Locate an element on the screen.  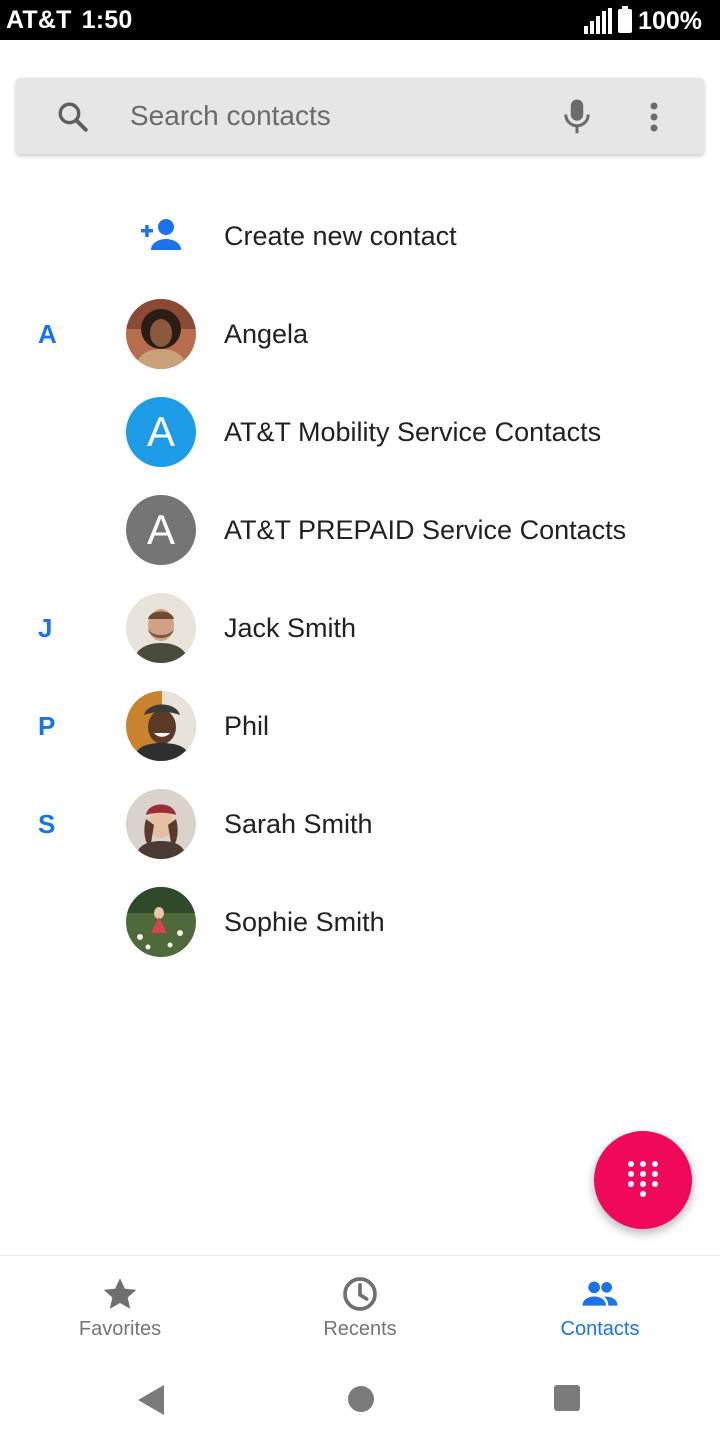
clock-icon is located at coordinates (360, 1294).